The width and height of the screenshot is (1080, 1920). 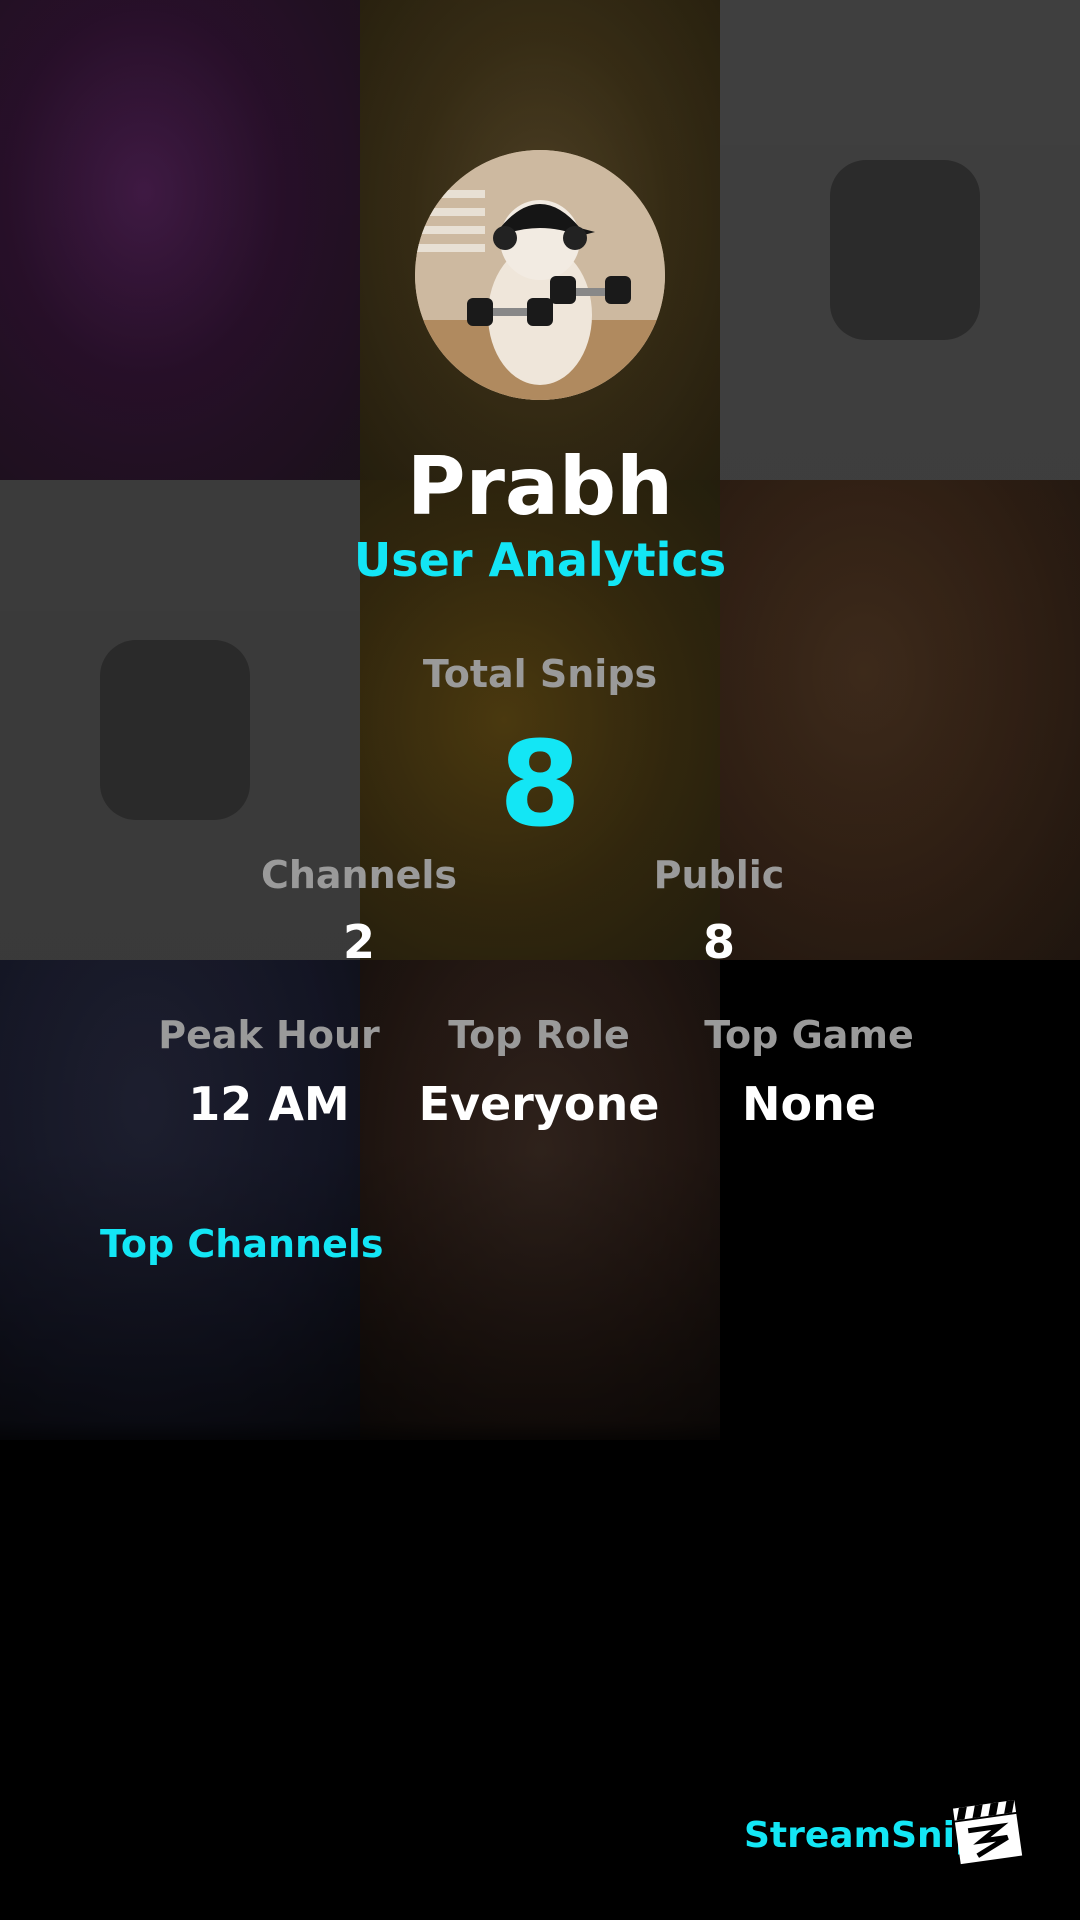 I want to click on stat-value: 8, so click(x=718, y=942).